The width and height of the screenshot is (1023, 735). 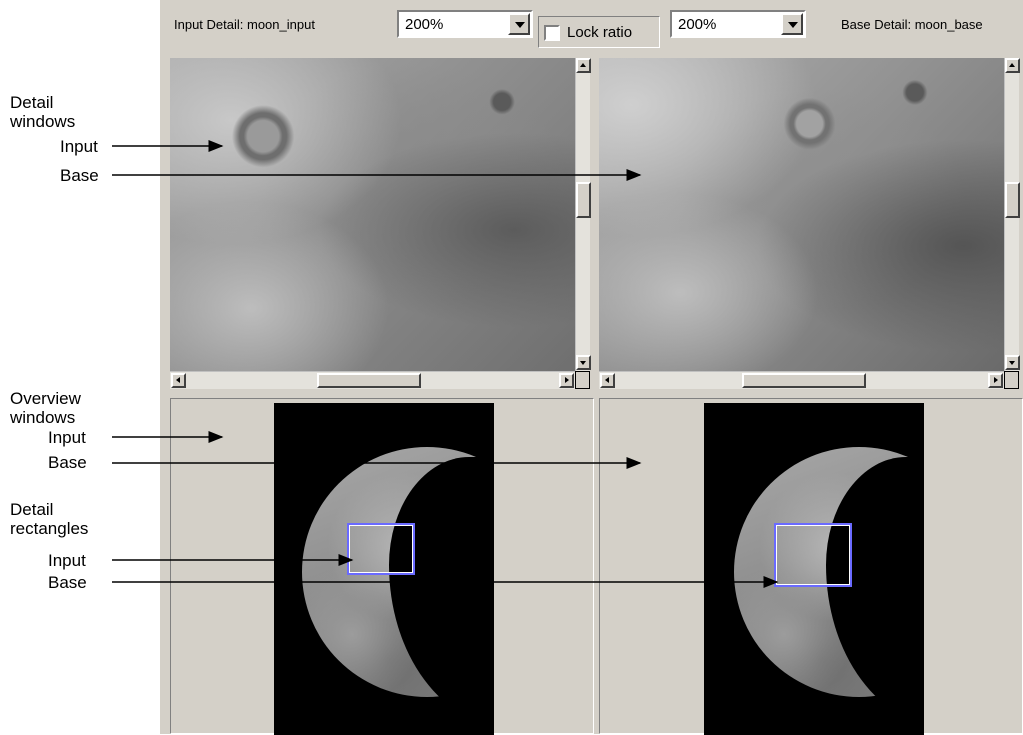 I want to click on annotation-detail-base: Base, so click(x=79, y=175).